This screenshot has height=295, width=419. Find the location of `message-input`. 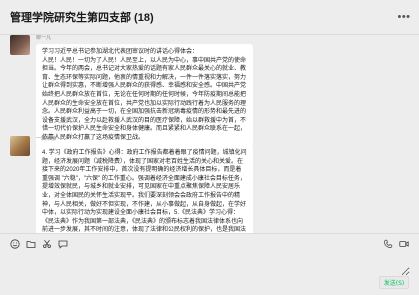

message-input is located at coordinates (210, 264).